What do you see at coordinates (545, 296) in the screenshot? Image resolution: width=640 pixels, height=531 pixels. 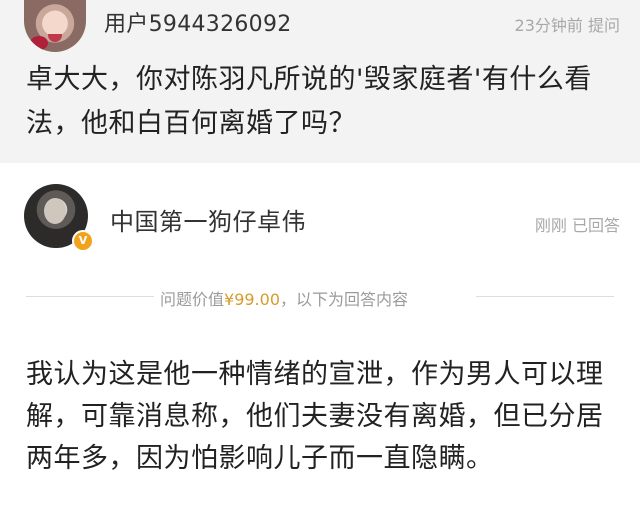 I see `divider-line-right` at bounding box center [545, 296].